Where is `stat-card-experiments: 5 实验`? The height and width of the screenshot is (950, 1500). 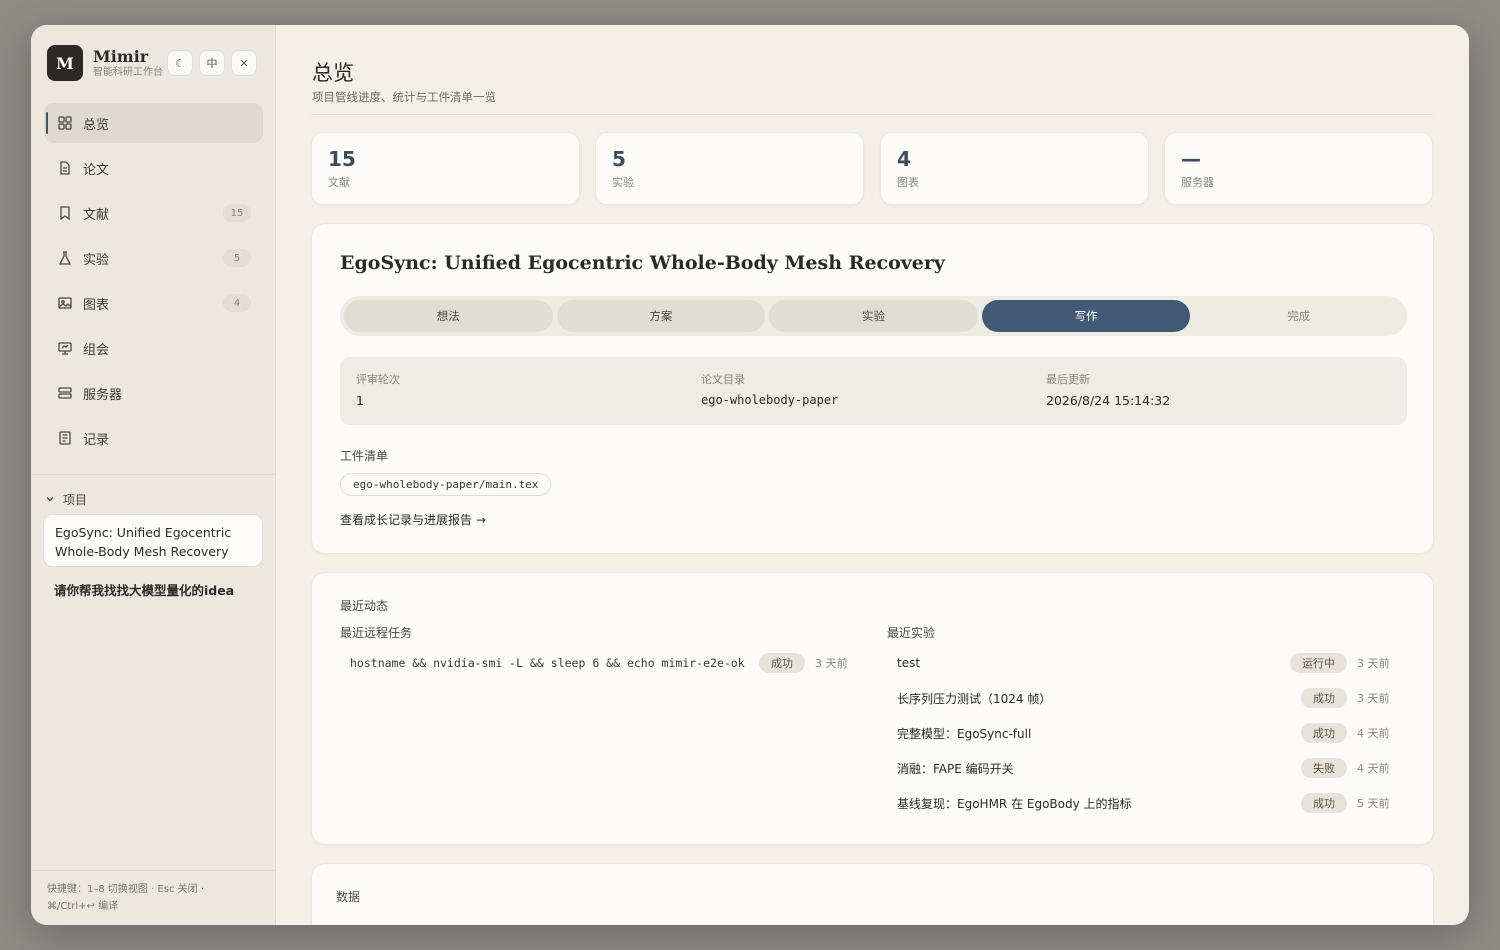 stat-card-experiments: 5 实验 is located at coordinates (729, 168).